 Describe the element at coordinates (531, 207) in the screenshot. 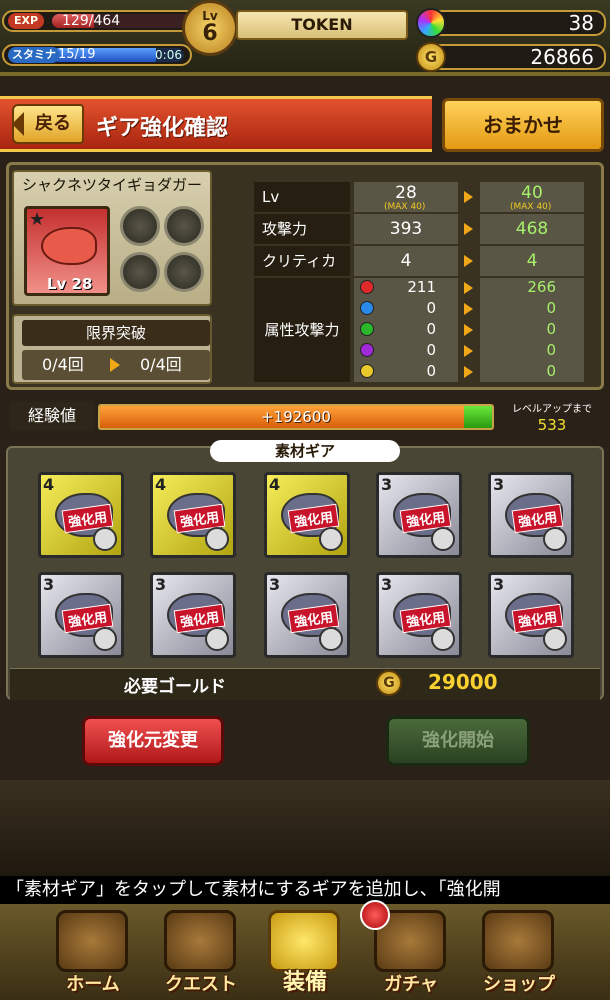

I see `stat-new-max-note: (MAX 40)` at that location.